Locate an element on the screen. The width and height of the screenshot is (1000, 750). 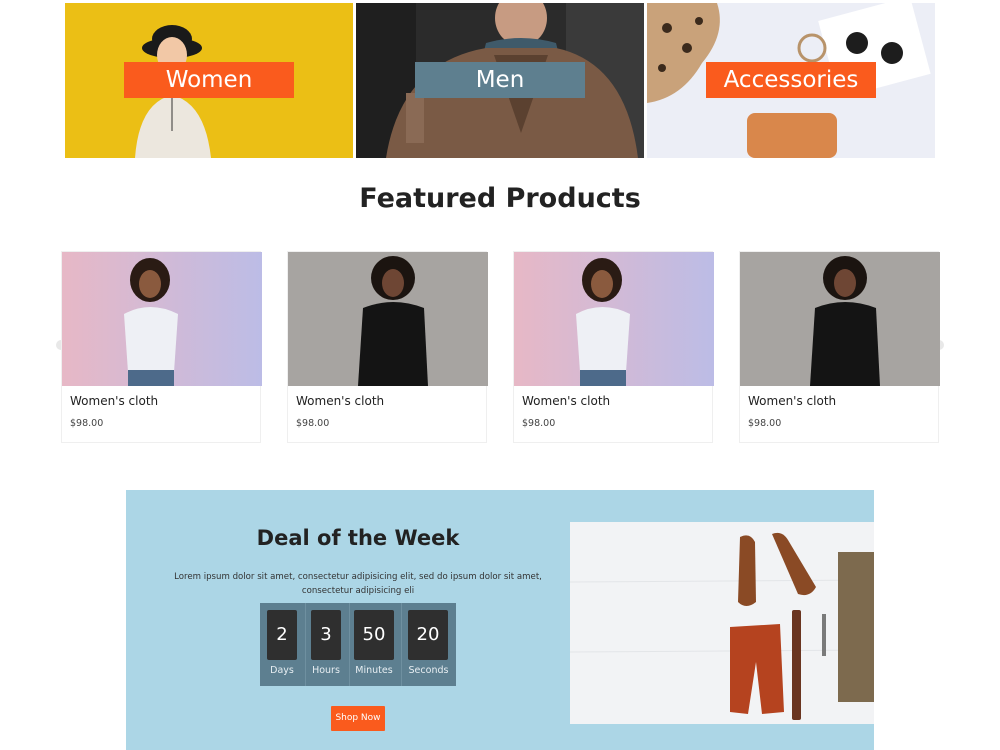
deal-title: Deal of the Week is located at coordinates (358, 538).